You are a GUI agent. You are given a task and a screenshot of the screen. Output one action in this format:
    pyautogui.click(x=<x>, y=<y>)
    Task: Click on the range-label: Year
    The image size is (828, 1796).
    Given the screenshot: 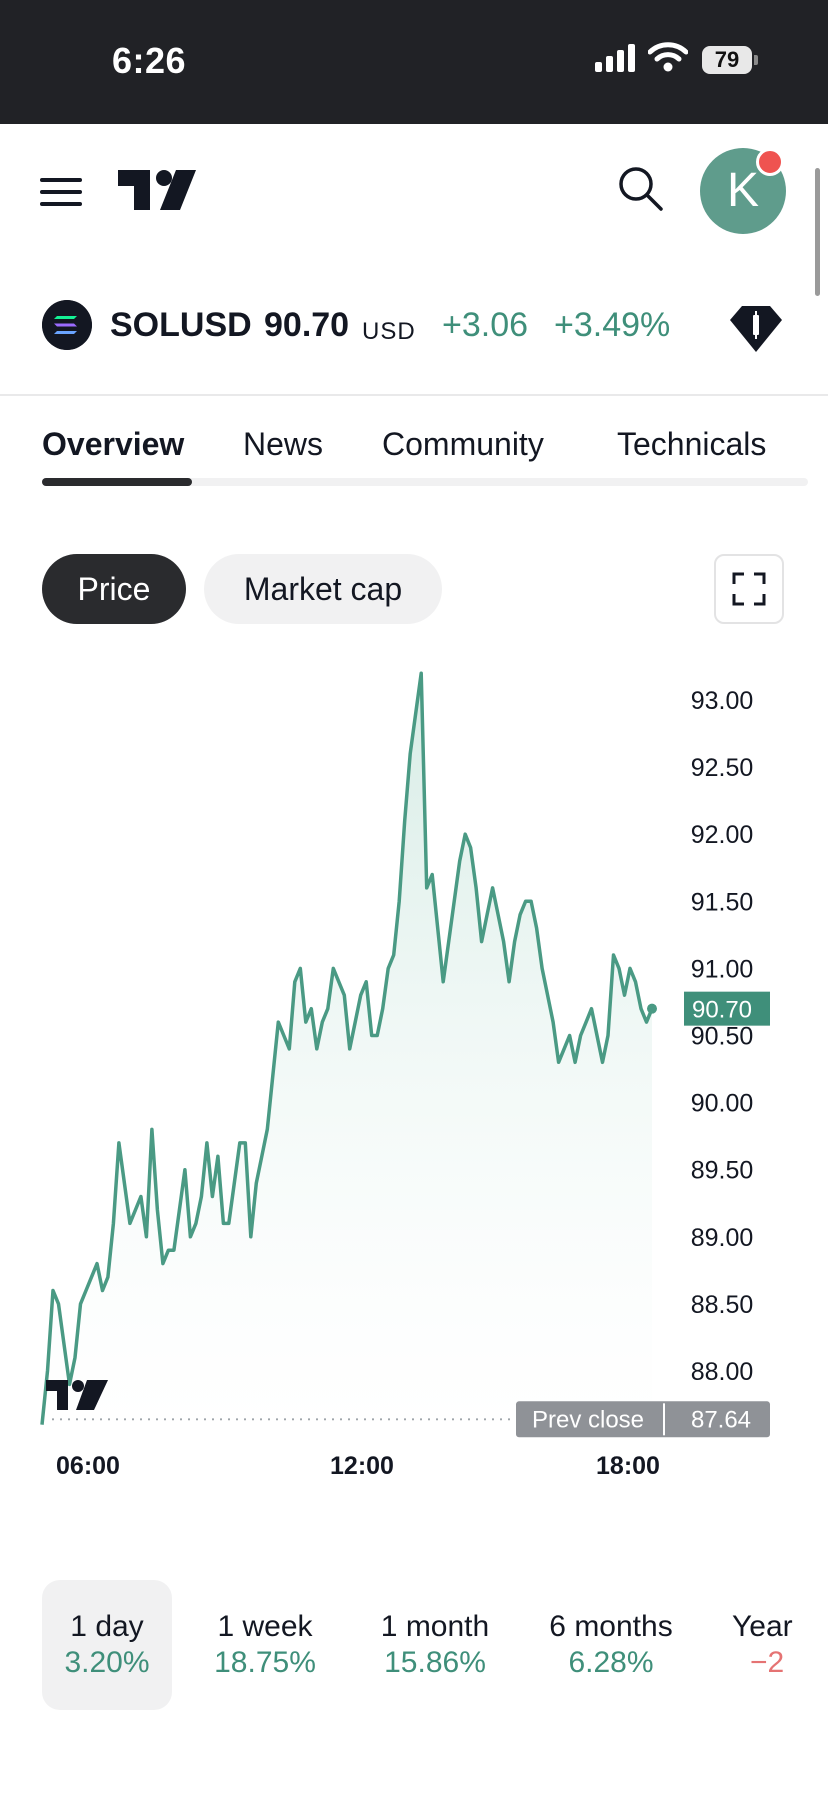 What is the action you would take?
    pyautogui.click(x=762, y=1626)
    